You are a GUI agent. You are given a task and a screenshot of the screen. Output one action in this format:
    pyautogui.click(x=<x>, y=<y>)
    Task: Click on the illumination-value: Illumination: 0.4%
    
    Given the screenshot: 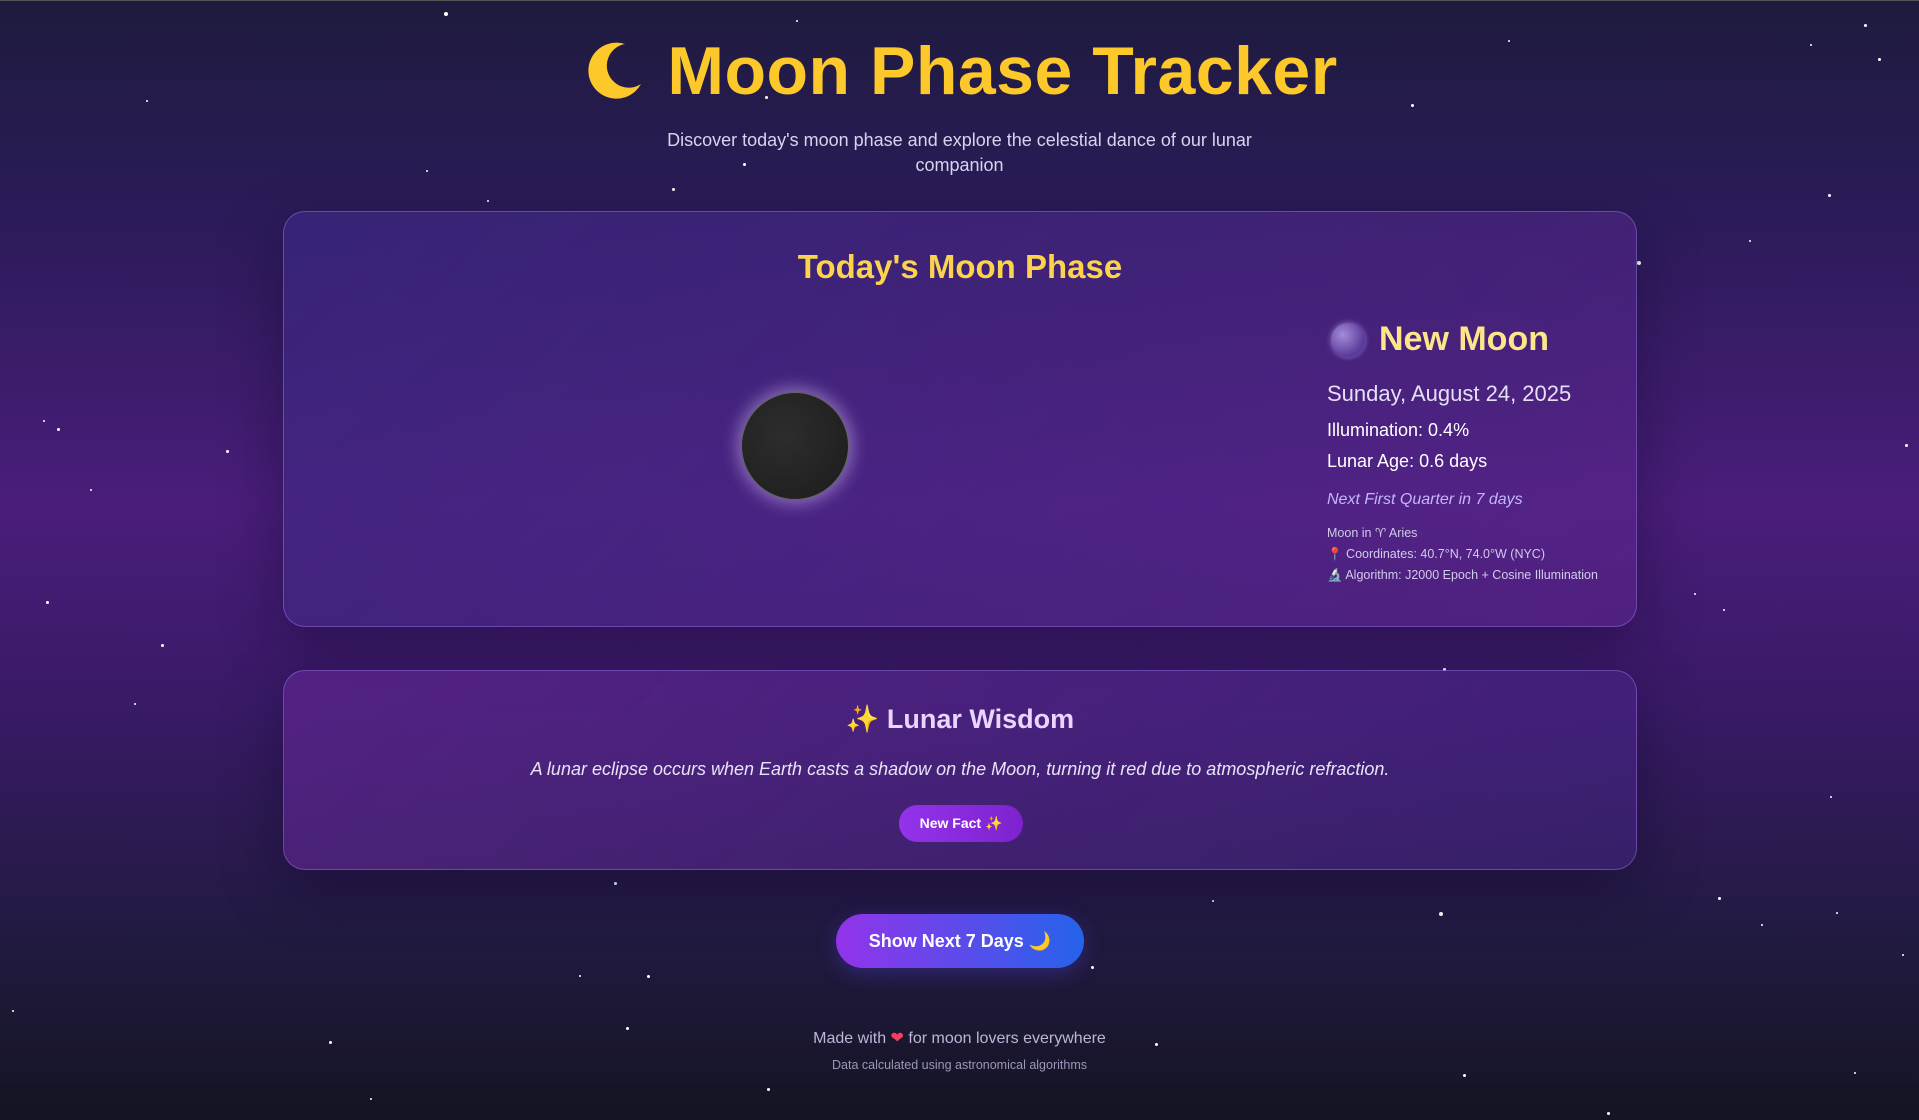 What is the action you would take?
    pyautogui.click(x=1398, y=430)
    